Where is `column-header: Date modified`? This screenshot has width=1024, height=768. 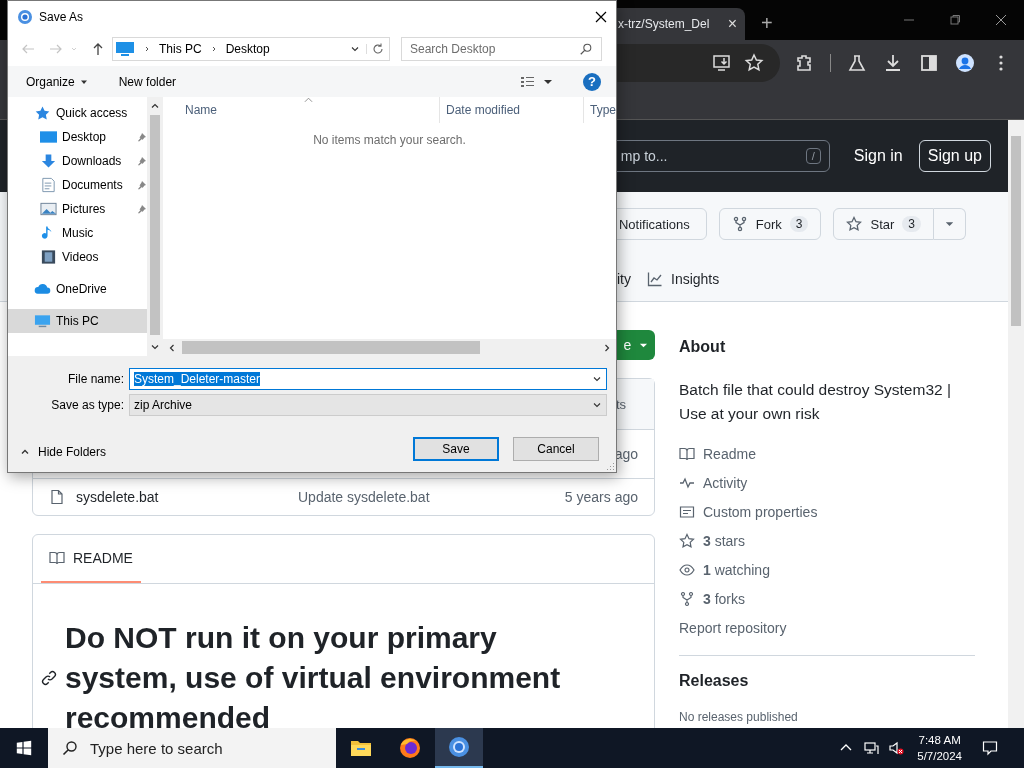 column-header: Date modified is located at coordinates (512, 110).